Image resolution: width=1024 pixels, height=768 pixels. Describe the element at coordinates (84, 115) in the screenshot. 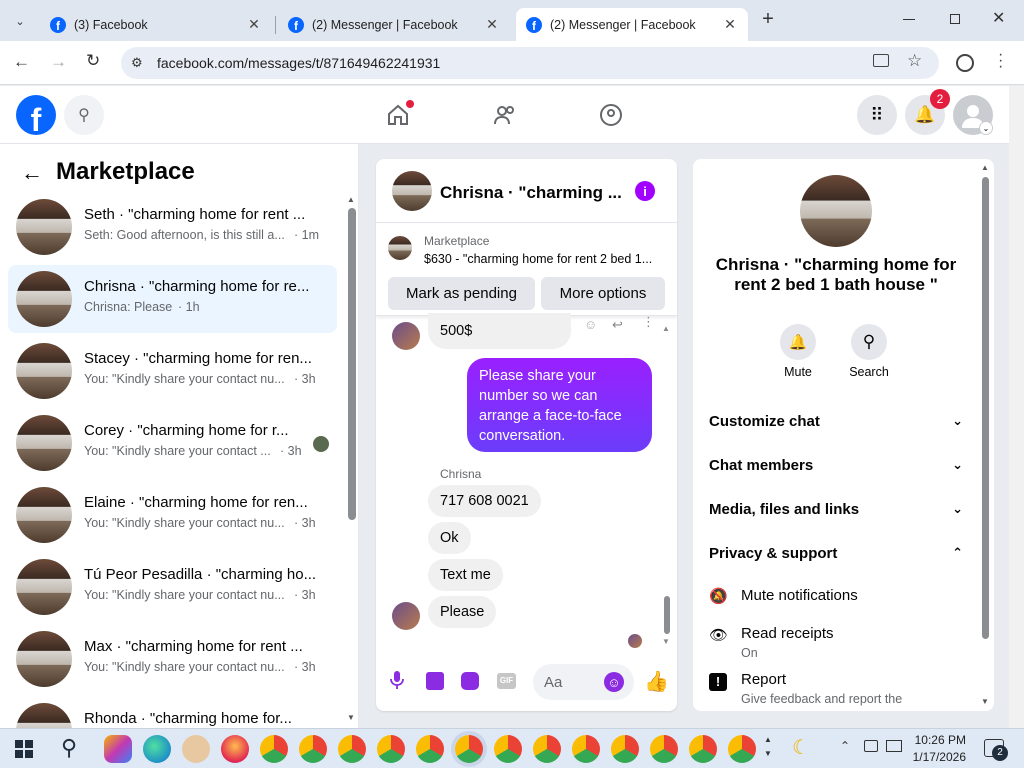

I see `search-icon: ⚲` at that location.